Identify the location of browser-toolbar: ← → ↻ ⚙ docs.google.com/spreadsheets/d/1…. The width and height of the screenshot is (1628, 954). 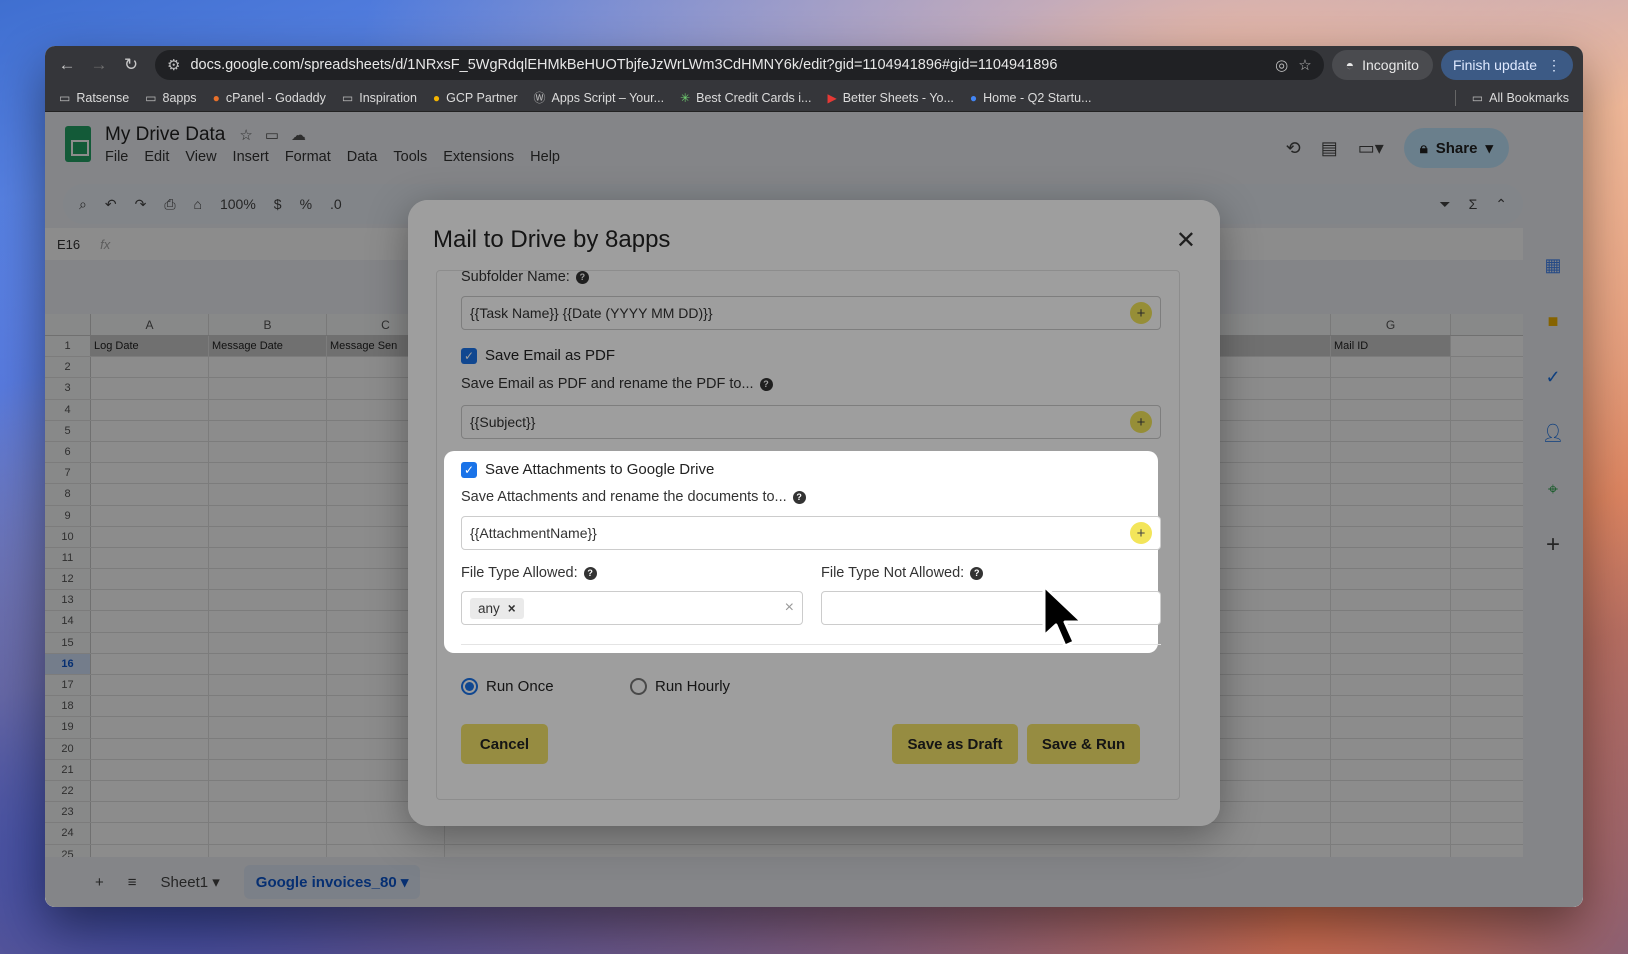
(814, 65).